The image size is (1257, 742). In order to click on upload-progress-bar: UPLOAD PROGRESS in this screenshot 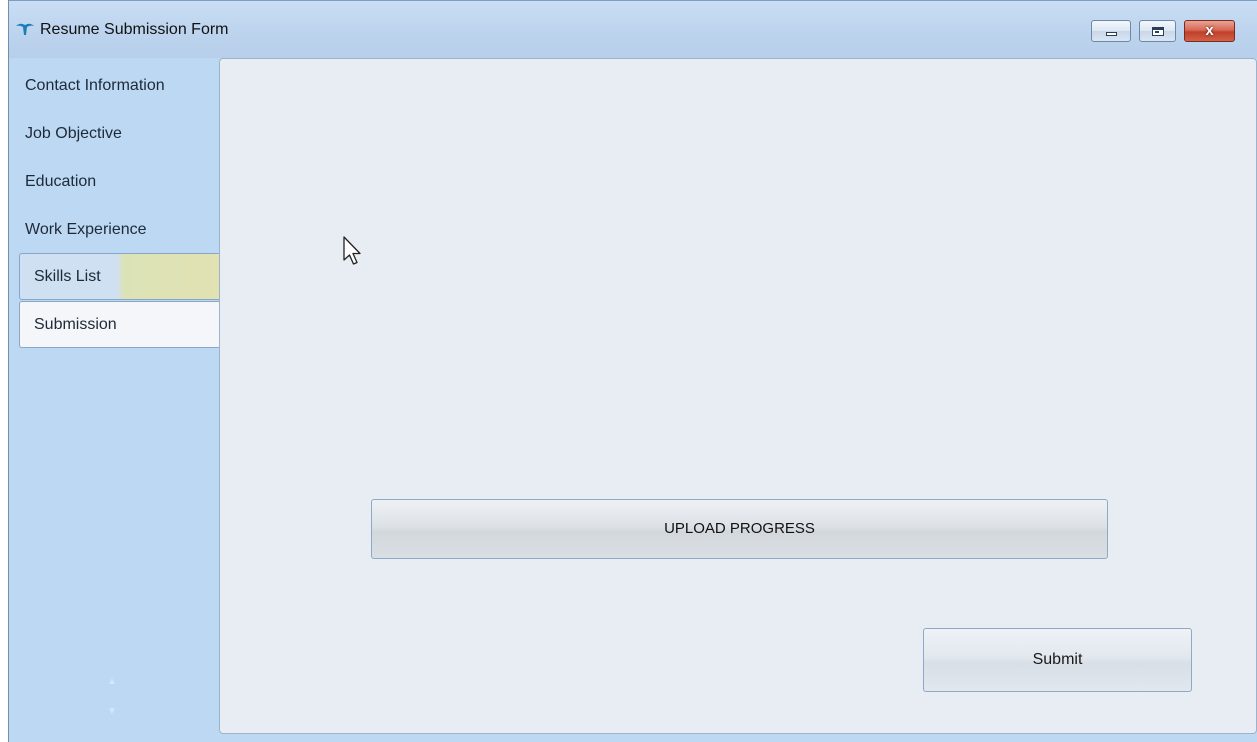, I will do `click(739, 529)`.